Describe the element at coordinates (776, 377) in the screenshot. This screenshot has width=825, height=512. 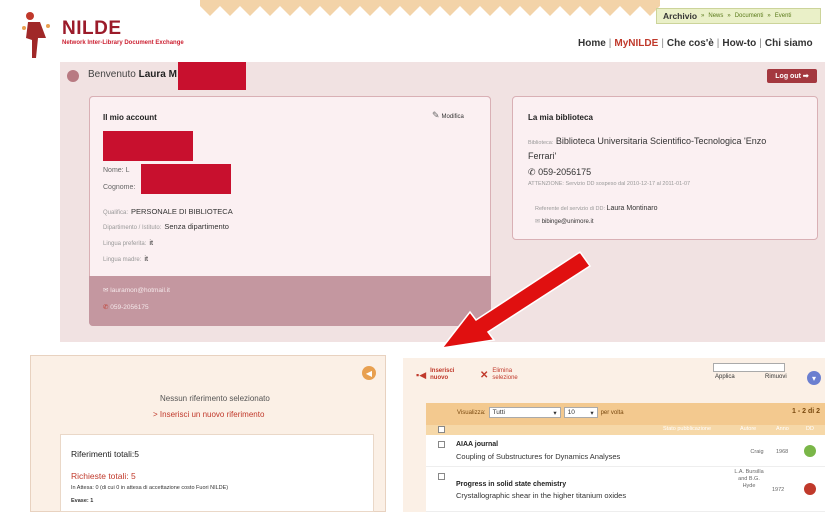
I see `remove-button: Rimuovi` at that location.